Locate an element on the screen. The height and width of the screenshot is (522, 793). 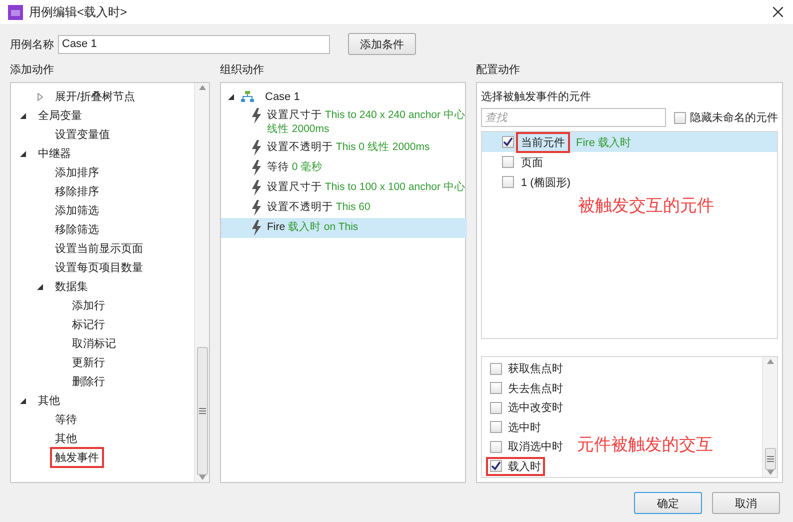
action-row: 设置不透明于 This 0 线性 2000ms is located at coordinates (344, 148).